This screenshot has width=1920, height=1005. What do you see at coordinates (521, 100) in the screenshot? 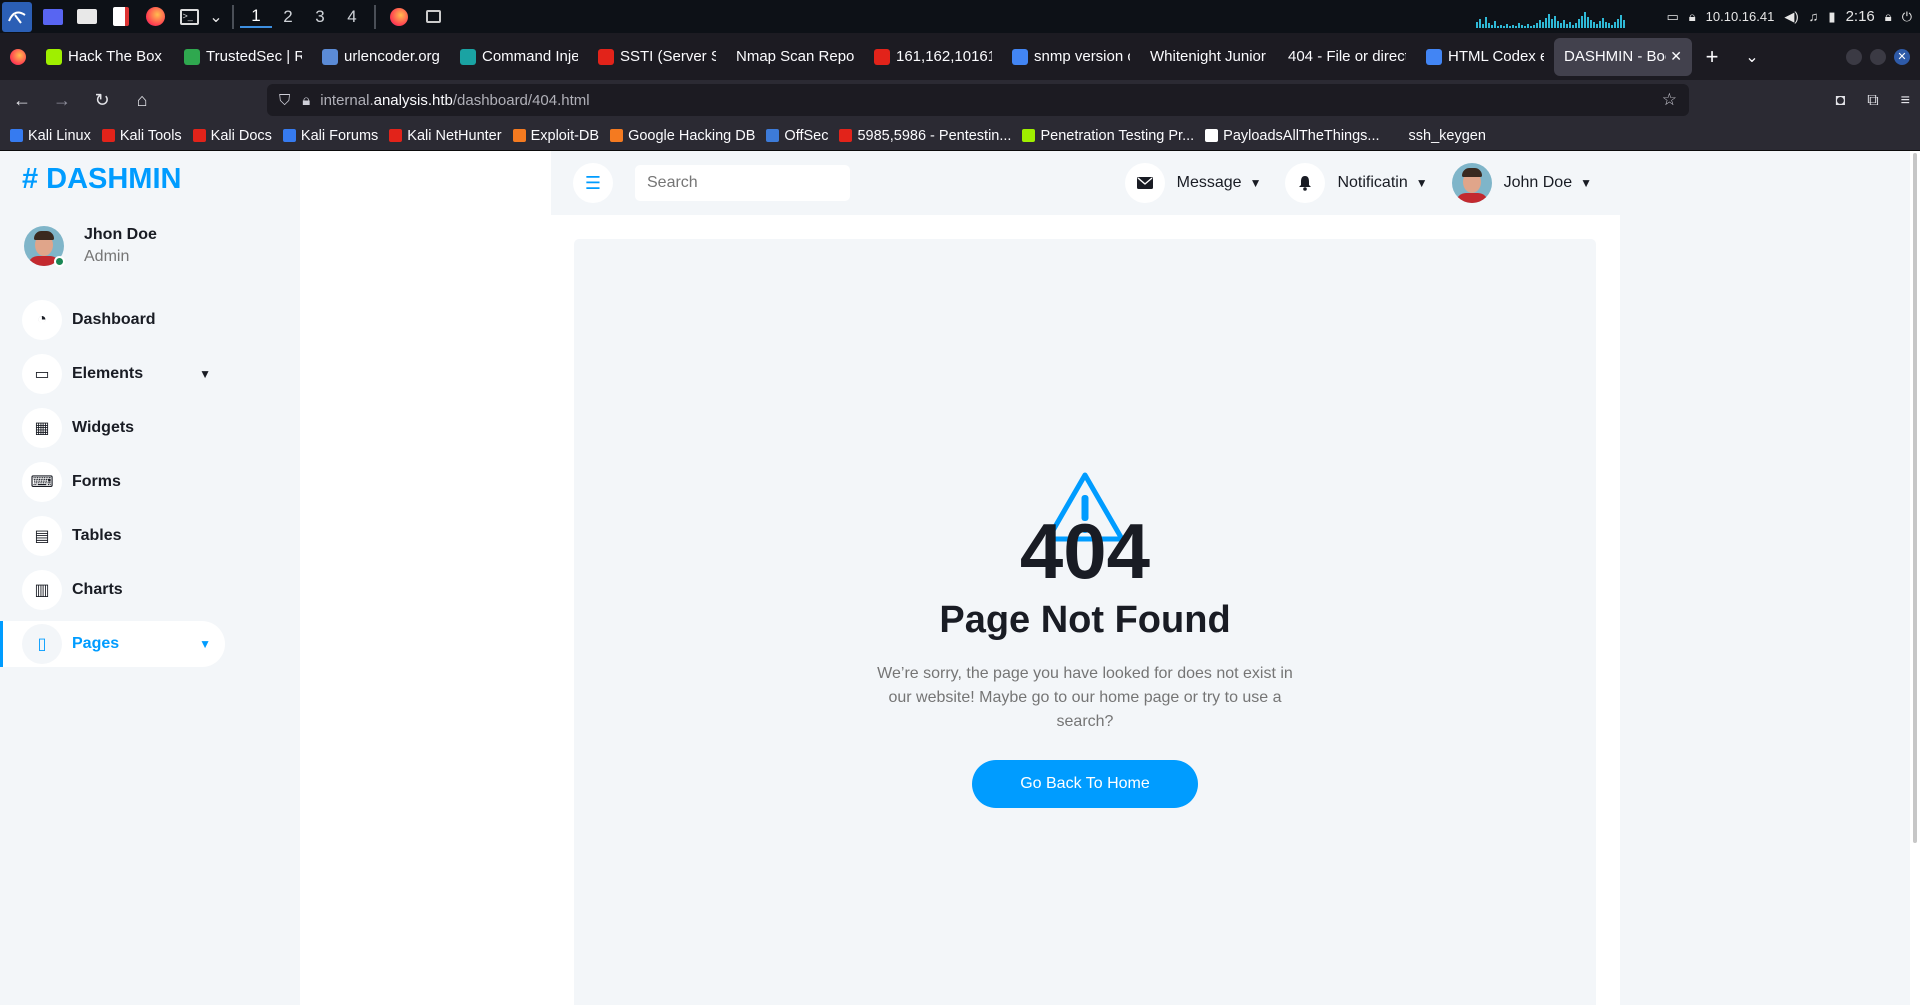
I see `url-path: /dashboard/404.html` at bounding box center [521, 100].